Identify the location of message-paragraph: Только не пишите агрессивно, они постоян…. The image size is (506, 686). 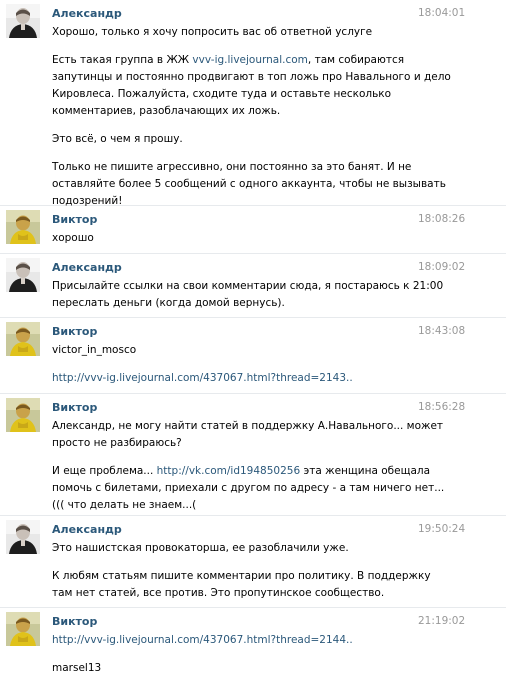
(252, 184).